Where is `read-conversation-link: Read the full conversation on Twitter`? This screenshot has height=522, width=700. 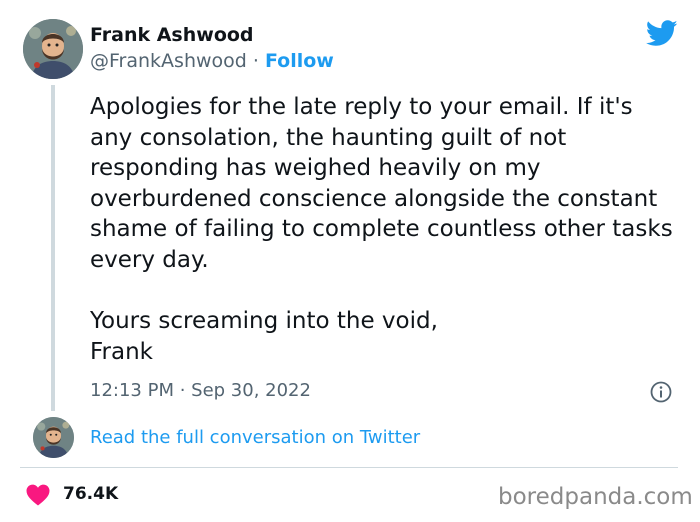
read-conversation-link: Read the full conversation on Twitter is located at coordinates (255, 437).